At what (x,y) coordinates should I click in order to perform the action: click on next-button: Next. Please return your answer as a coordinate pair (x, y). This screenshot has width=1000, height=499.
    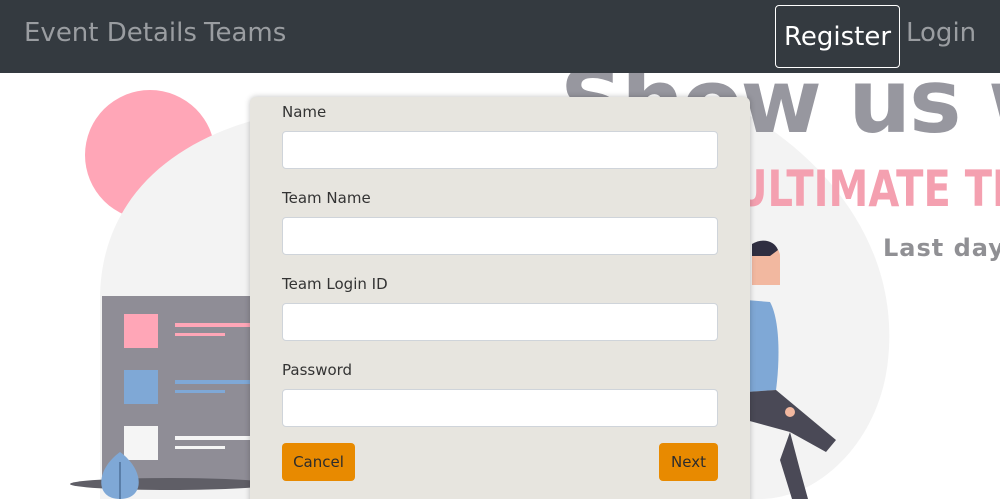
    Looking at the image, I should click on (688, 462).